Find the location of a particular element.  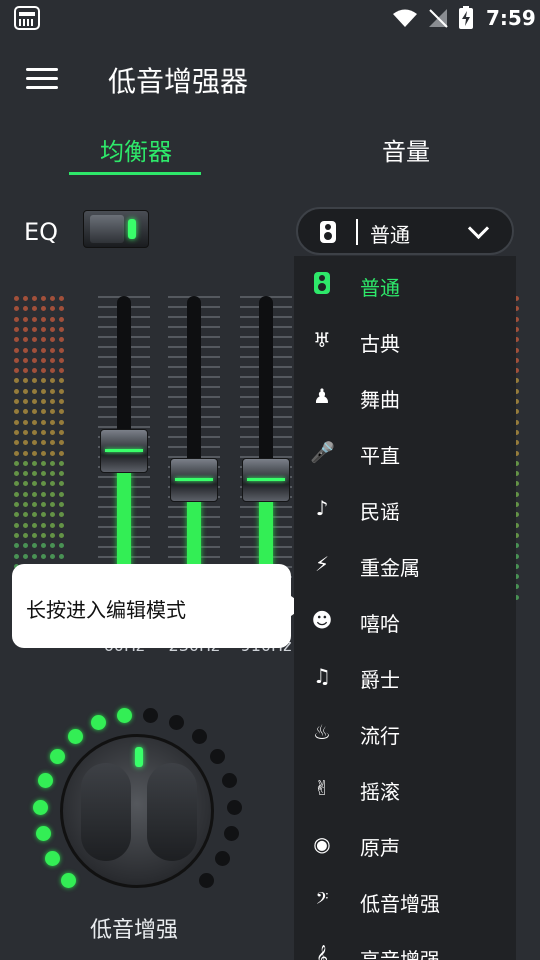

preset-option-label: 嘻哈 is located at coordinates (380, 624).